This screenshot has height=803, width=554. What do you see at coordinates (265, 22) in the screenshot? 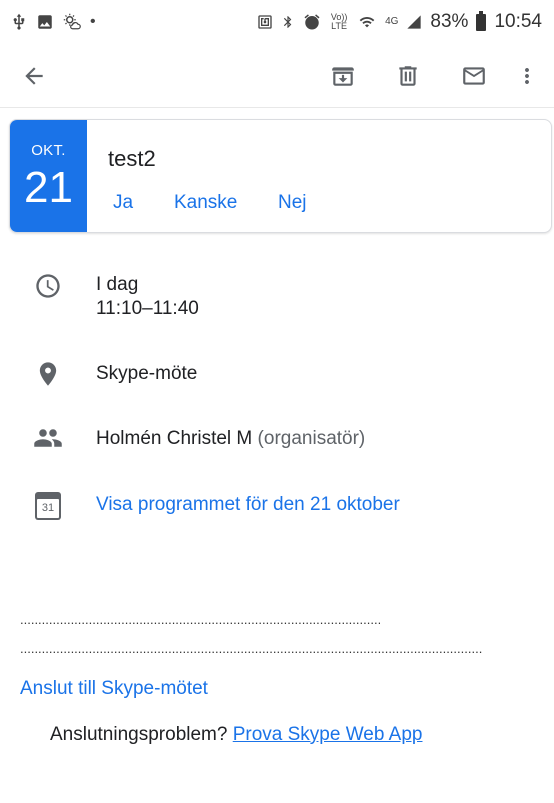
I see `nfc-icon` at bounding box center [265, 22].